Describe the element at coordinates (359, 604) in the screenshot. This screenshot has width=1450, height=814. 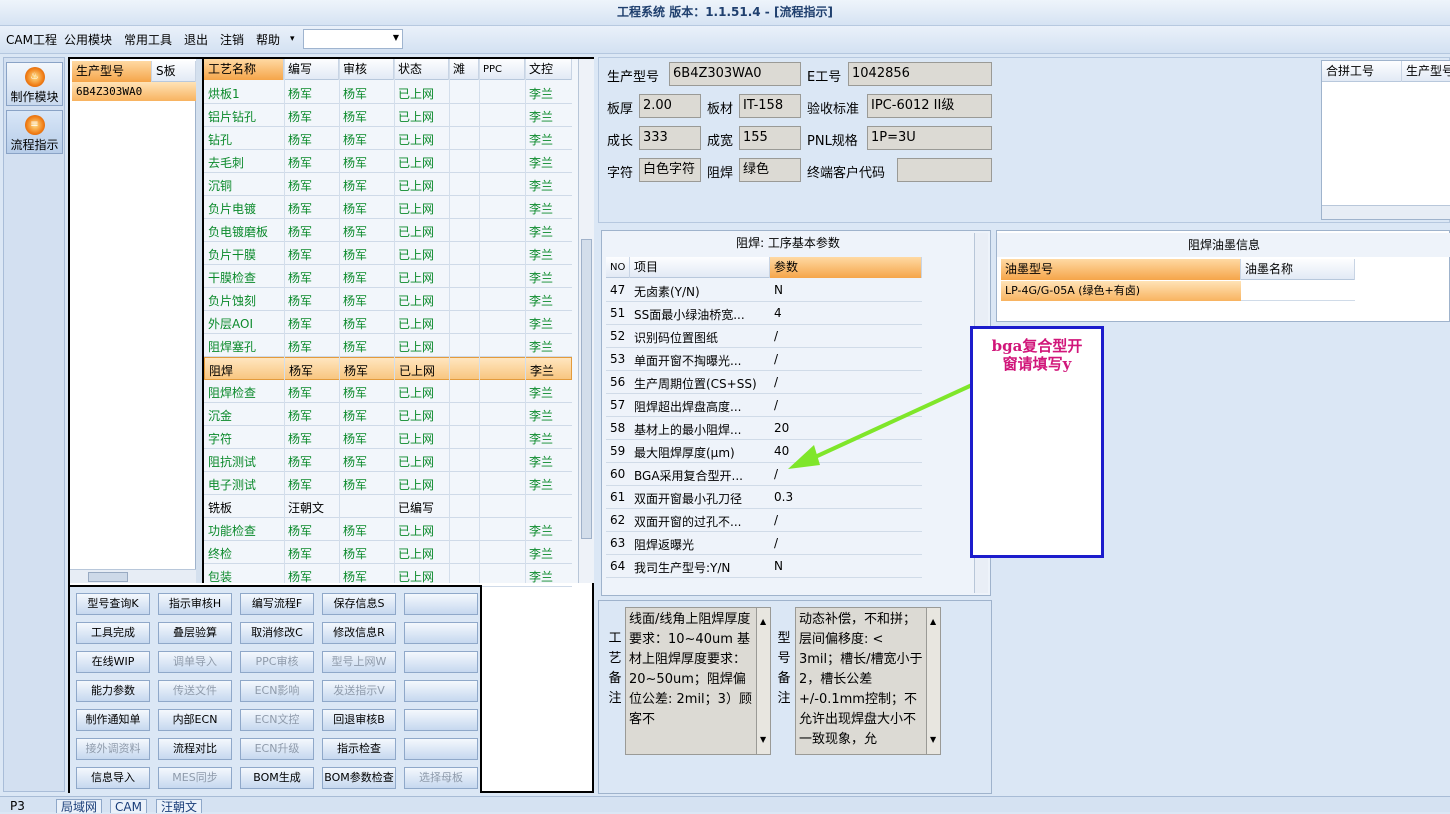
I see `function-button: 保存信息S` at that location.